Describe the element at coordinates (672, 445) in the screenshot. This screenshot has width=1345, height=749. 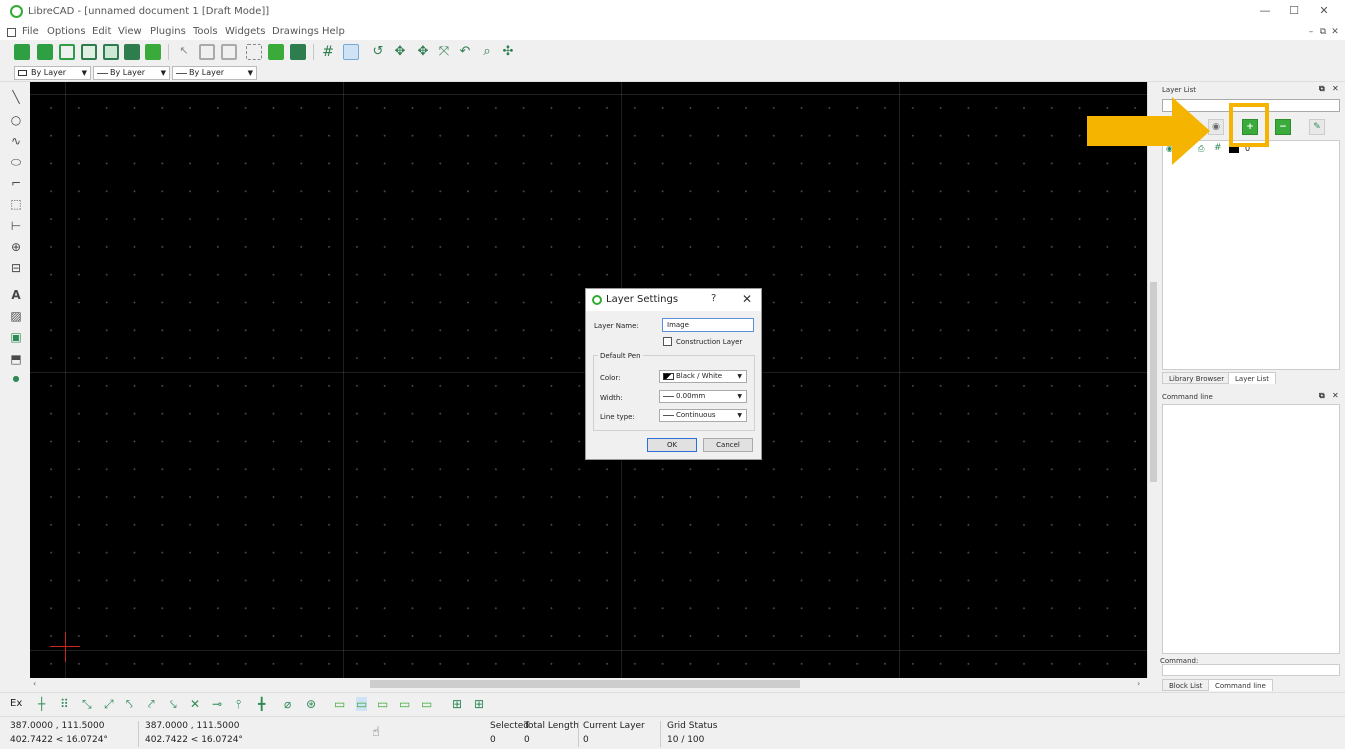
I see `ok-button: OK` at that location.